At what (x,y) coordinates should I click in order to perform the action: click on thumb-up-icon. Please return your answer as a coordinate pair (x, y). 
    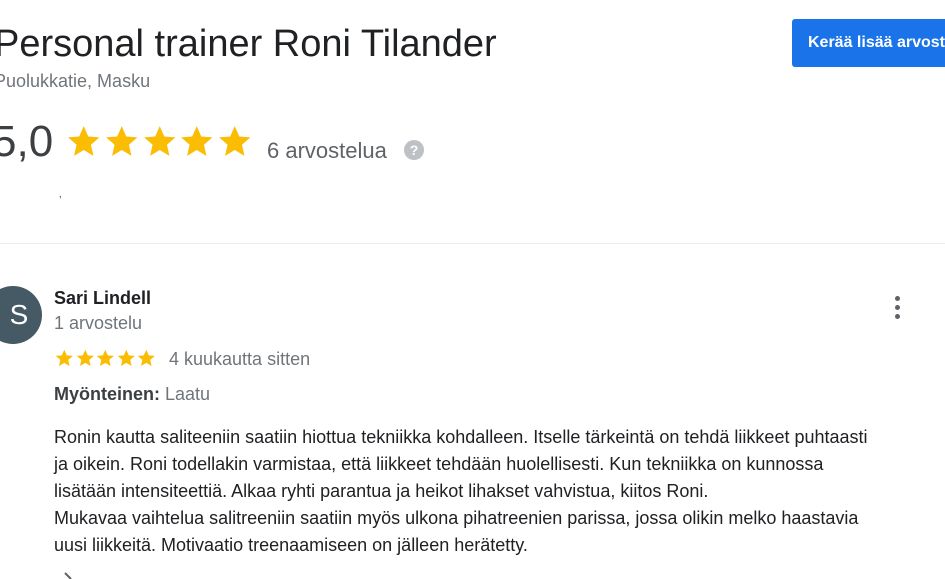
    Looking at the image, I should click on (70, 575).